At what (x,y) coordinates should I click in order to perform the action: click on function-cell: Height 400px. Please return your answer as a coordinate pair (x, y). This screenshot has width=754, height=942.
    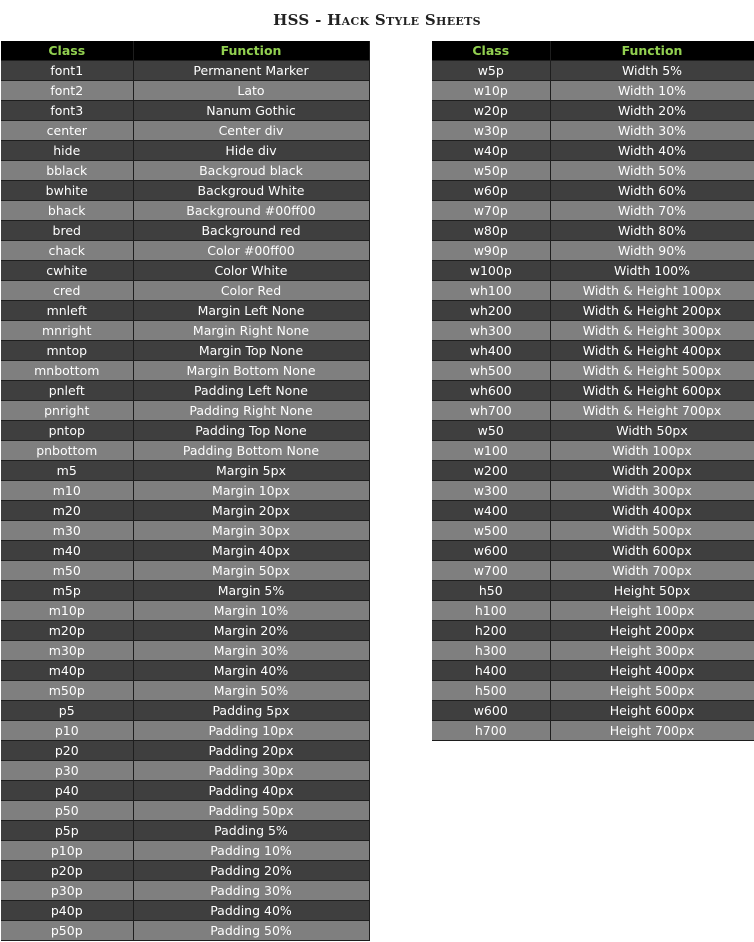
    Looking at the image, I should click on (652, 670).